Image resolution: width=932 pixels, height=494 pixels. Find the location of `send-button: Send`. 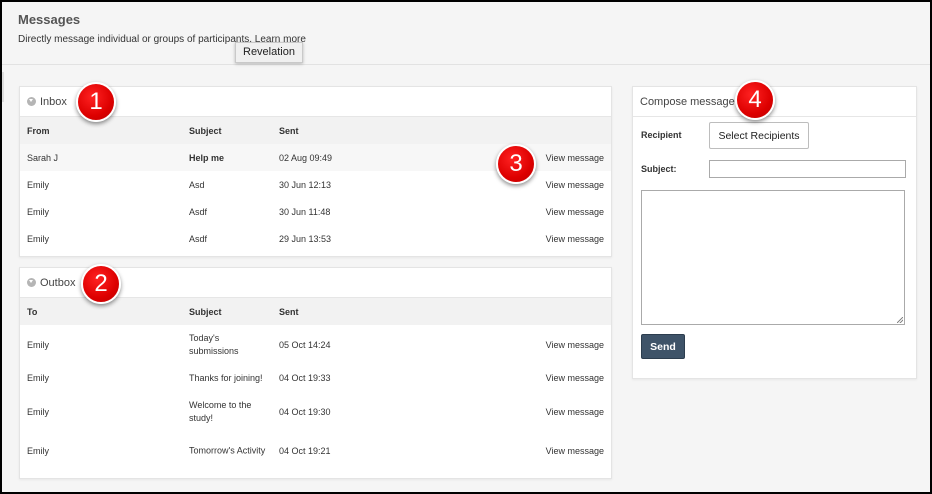

send-button: Send is located at coordinates (663, 346).